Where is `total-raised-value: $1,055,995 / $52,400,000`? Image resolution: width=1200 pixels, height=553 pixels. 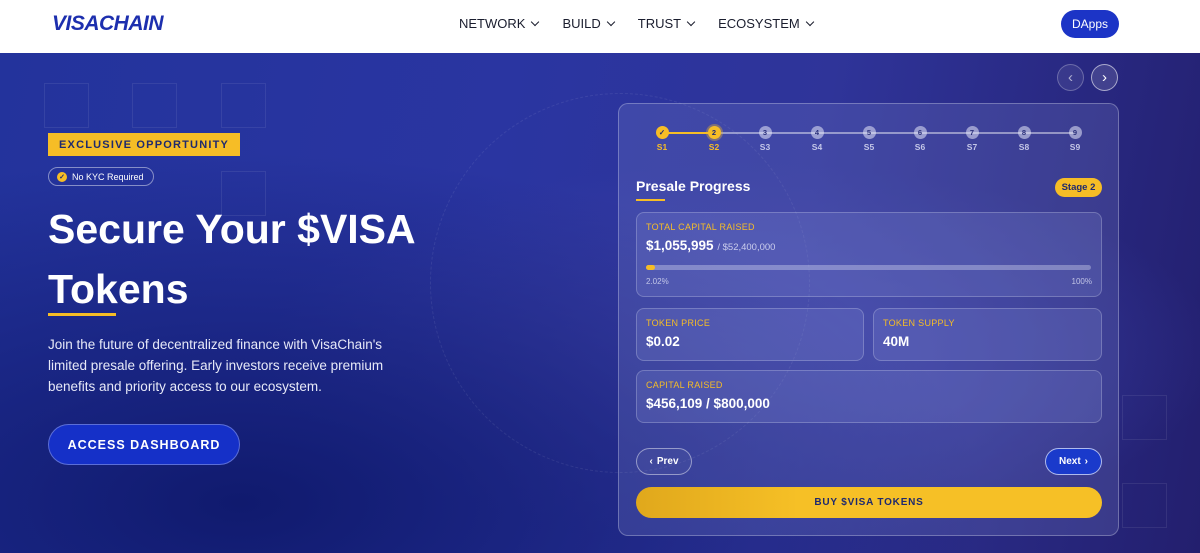
total-raised-value: $1,055,995 / $52,400,000 is located at coordinates (710, 245).